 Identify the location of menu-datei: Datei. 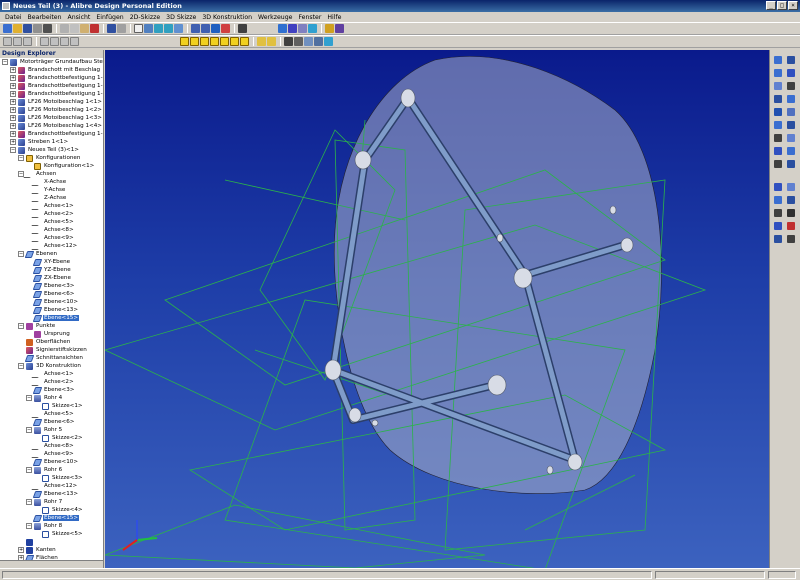
(13, 17).